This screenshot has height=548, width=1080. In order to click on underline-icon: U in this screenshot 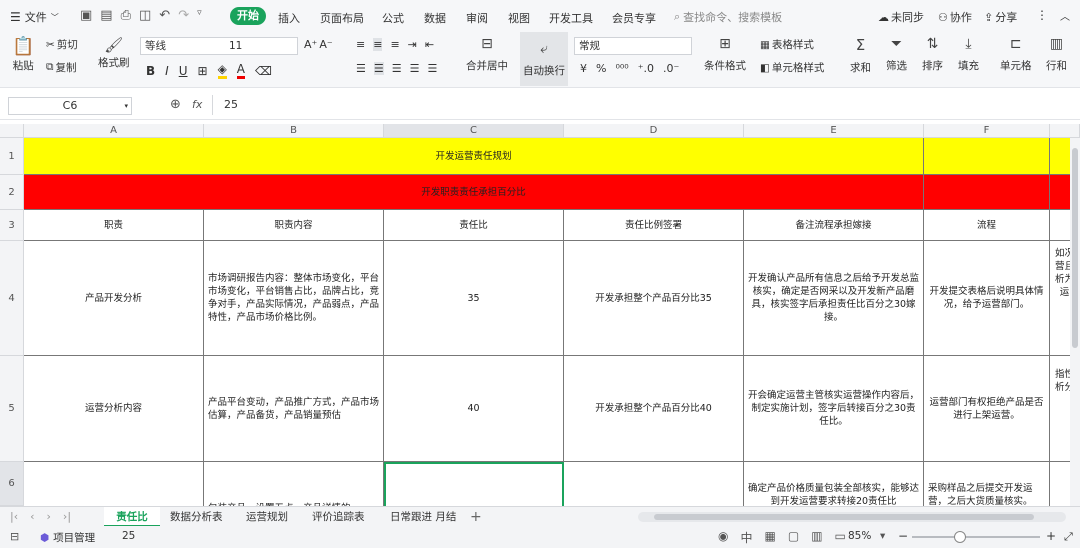, I will do `click(183, 71)`.